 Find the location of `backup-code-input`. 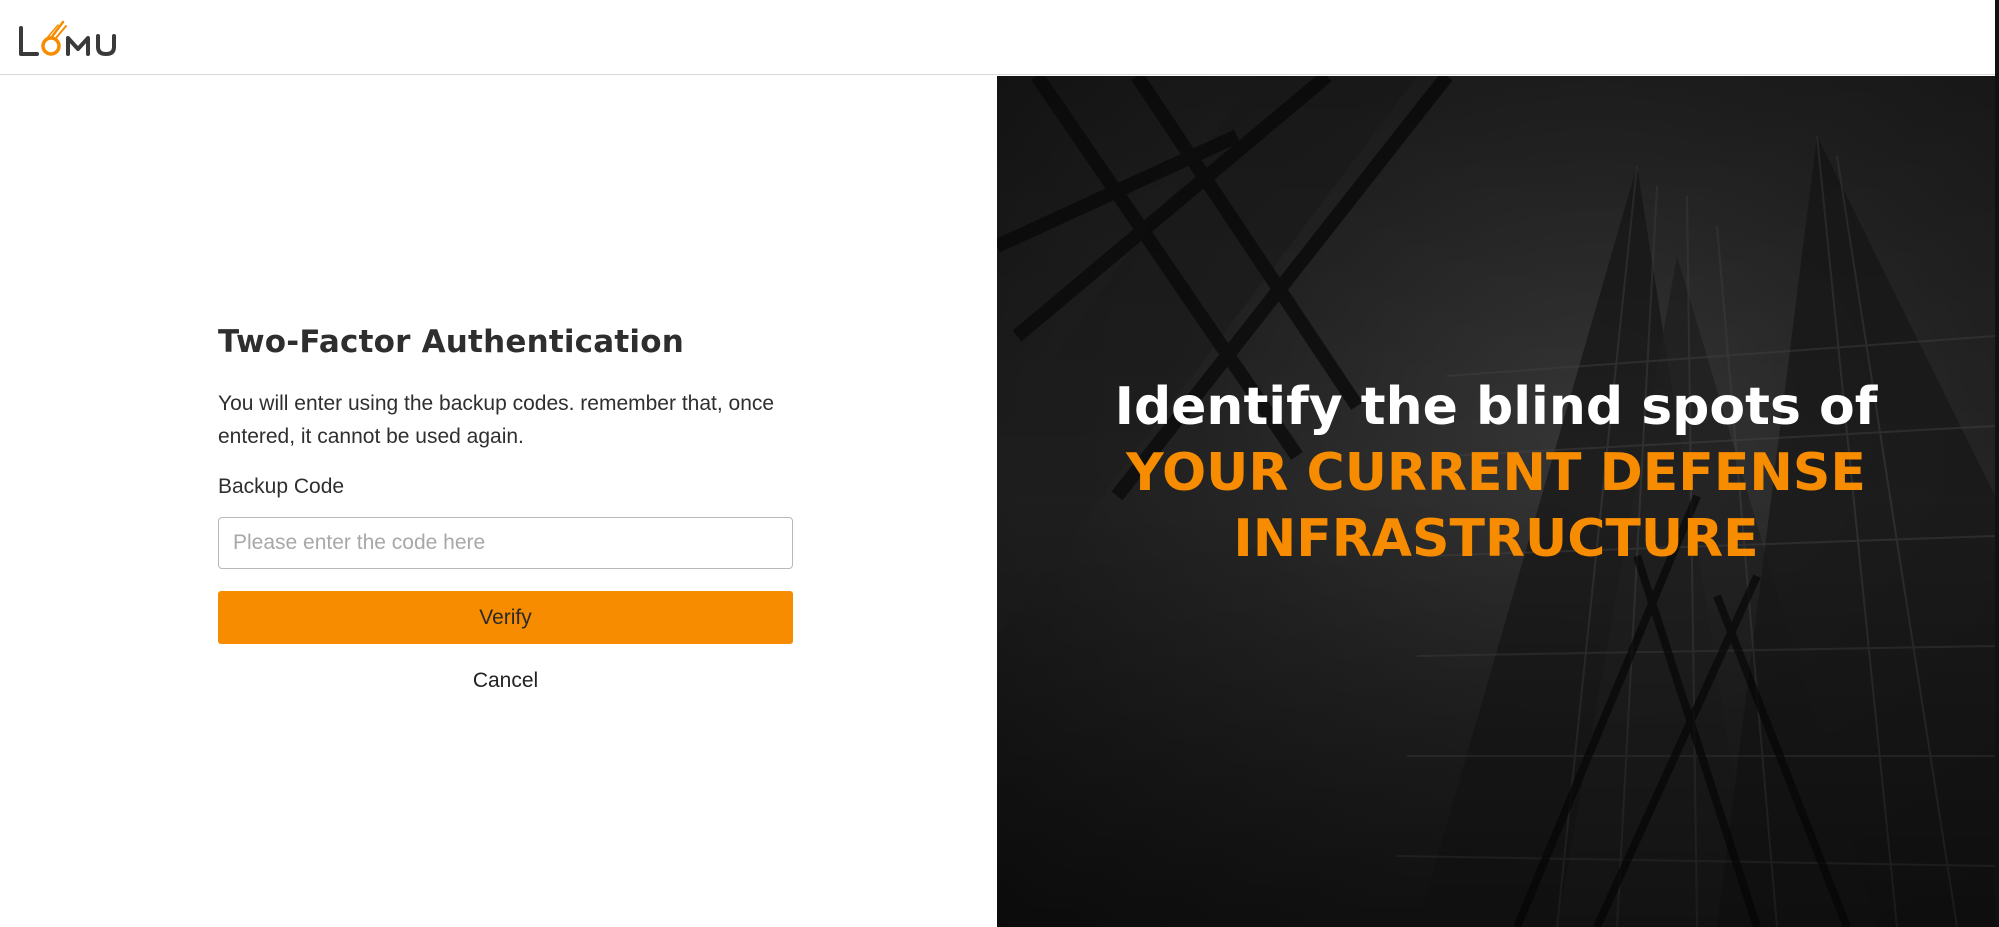

backup-code-input is located at coordinates (505, 543).